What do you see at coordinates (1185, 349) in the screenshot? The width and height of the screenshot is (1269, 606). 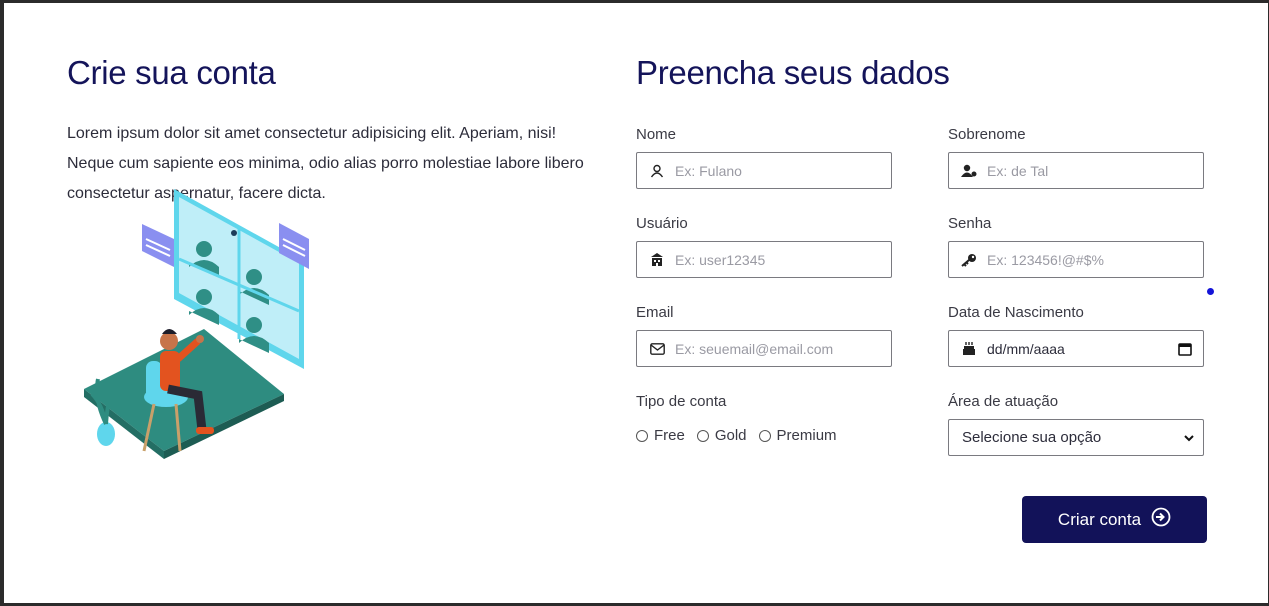 I see `calendar-icon` at bounding box center [1185, 349].